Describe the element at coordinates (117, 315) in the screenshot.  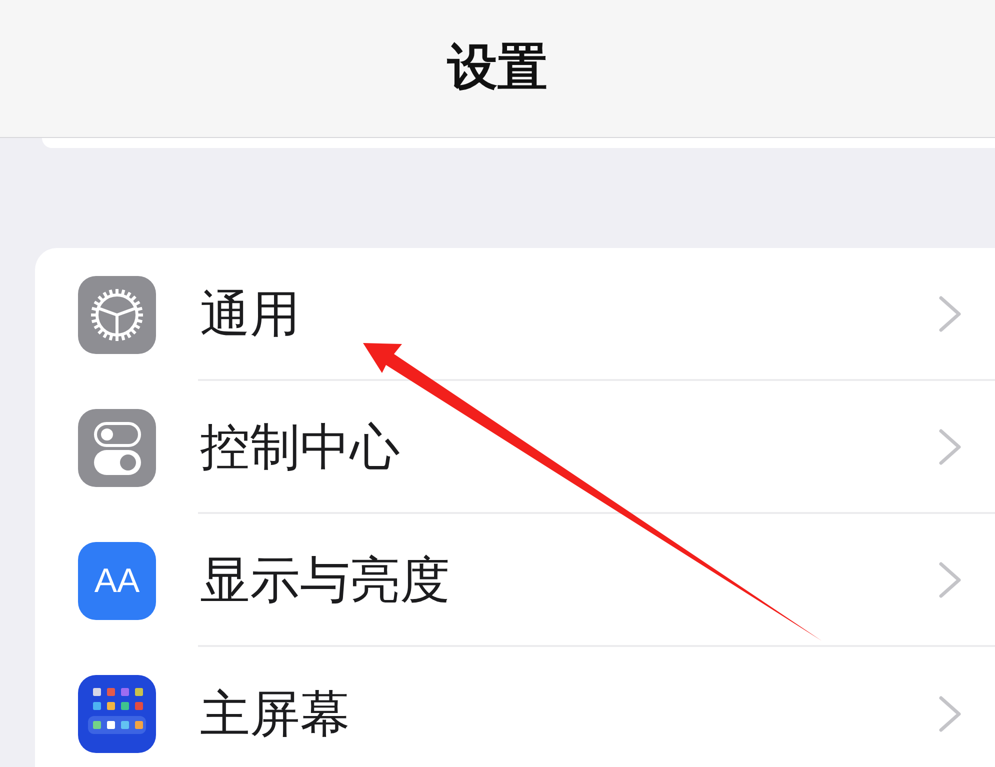
I see `gear-icon` at that location.